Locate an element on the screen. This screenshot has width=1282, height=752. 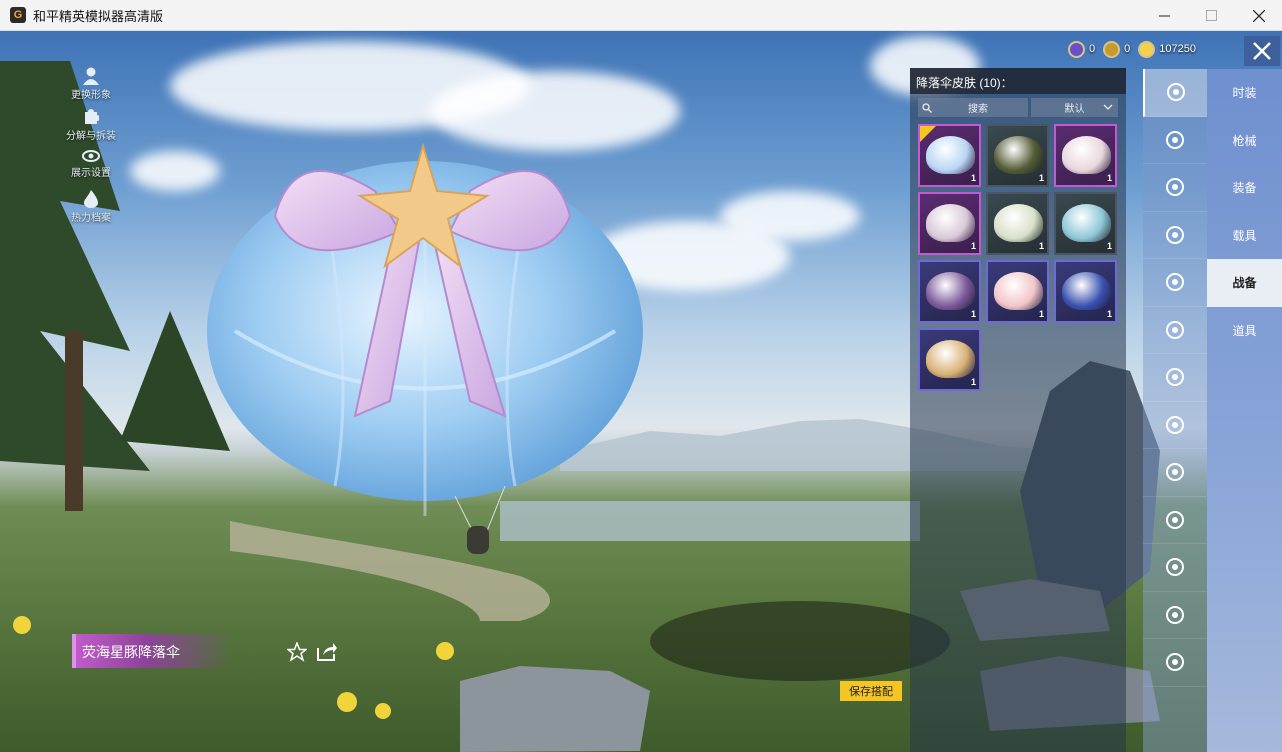
category-tab: 战备 is located at coordinates (1244, 283).